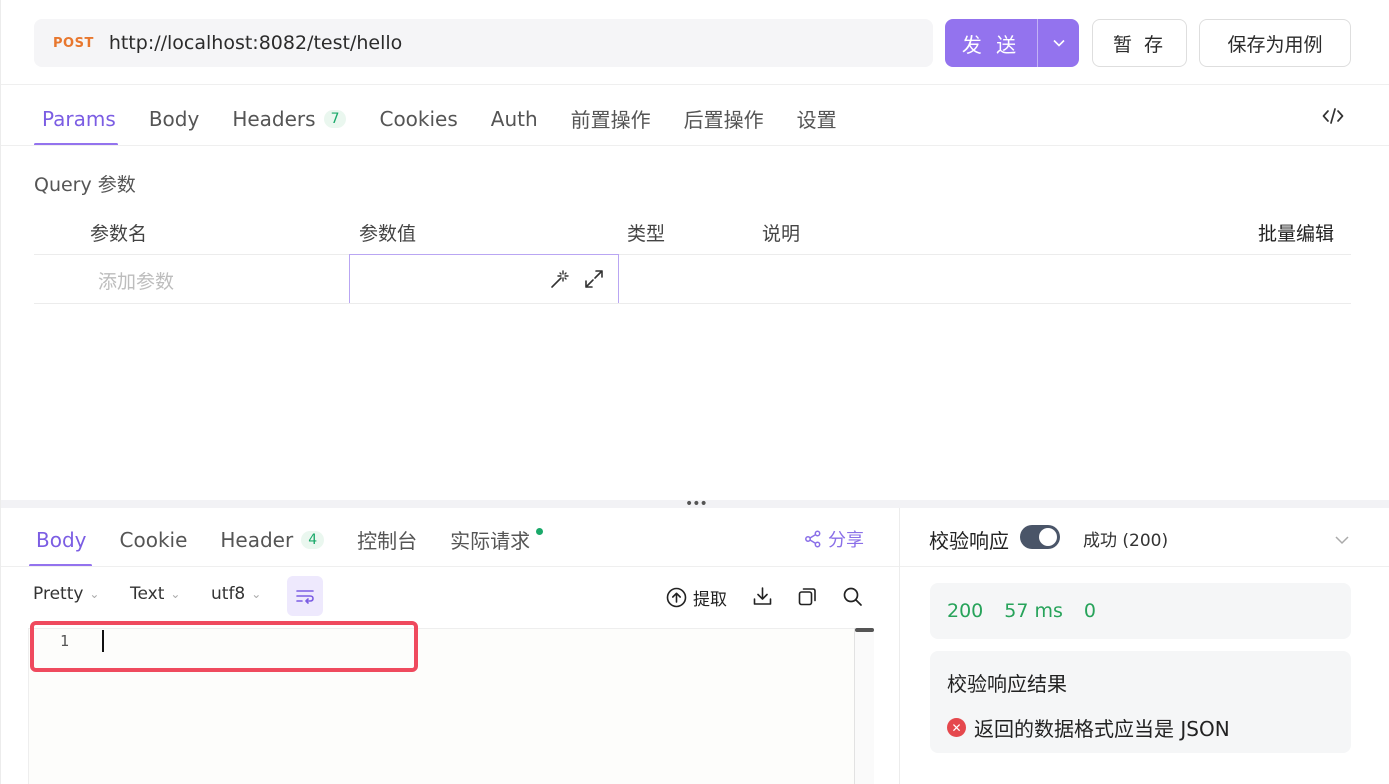 The image size is (1389, 784). I want to click on tab-label: Params, so click(79, 118).